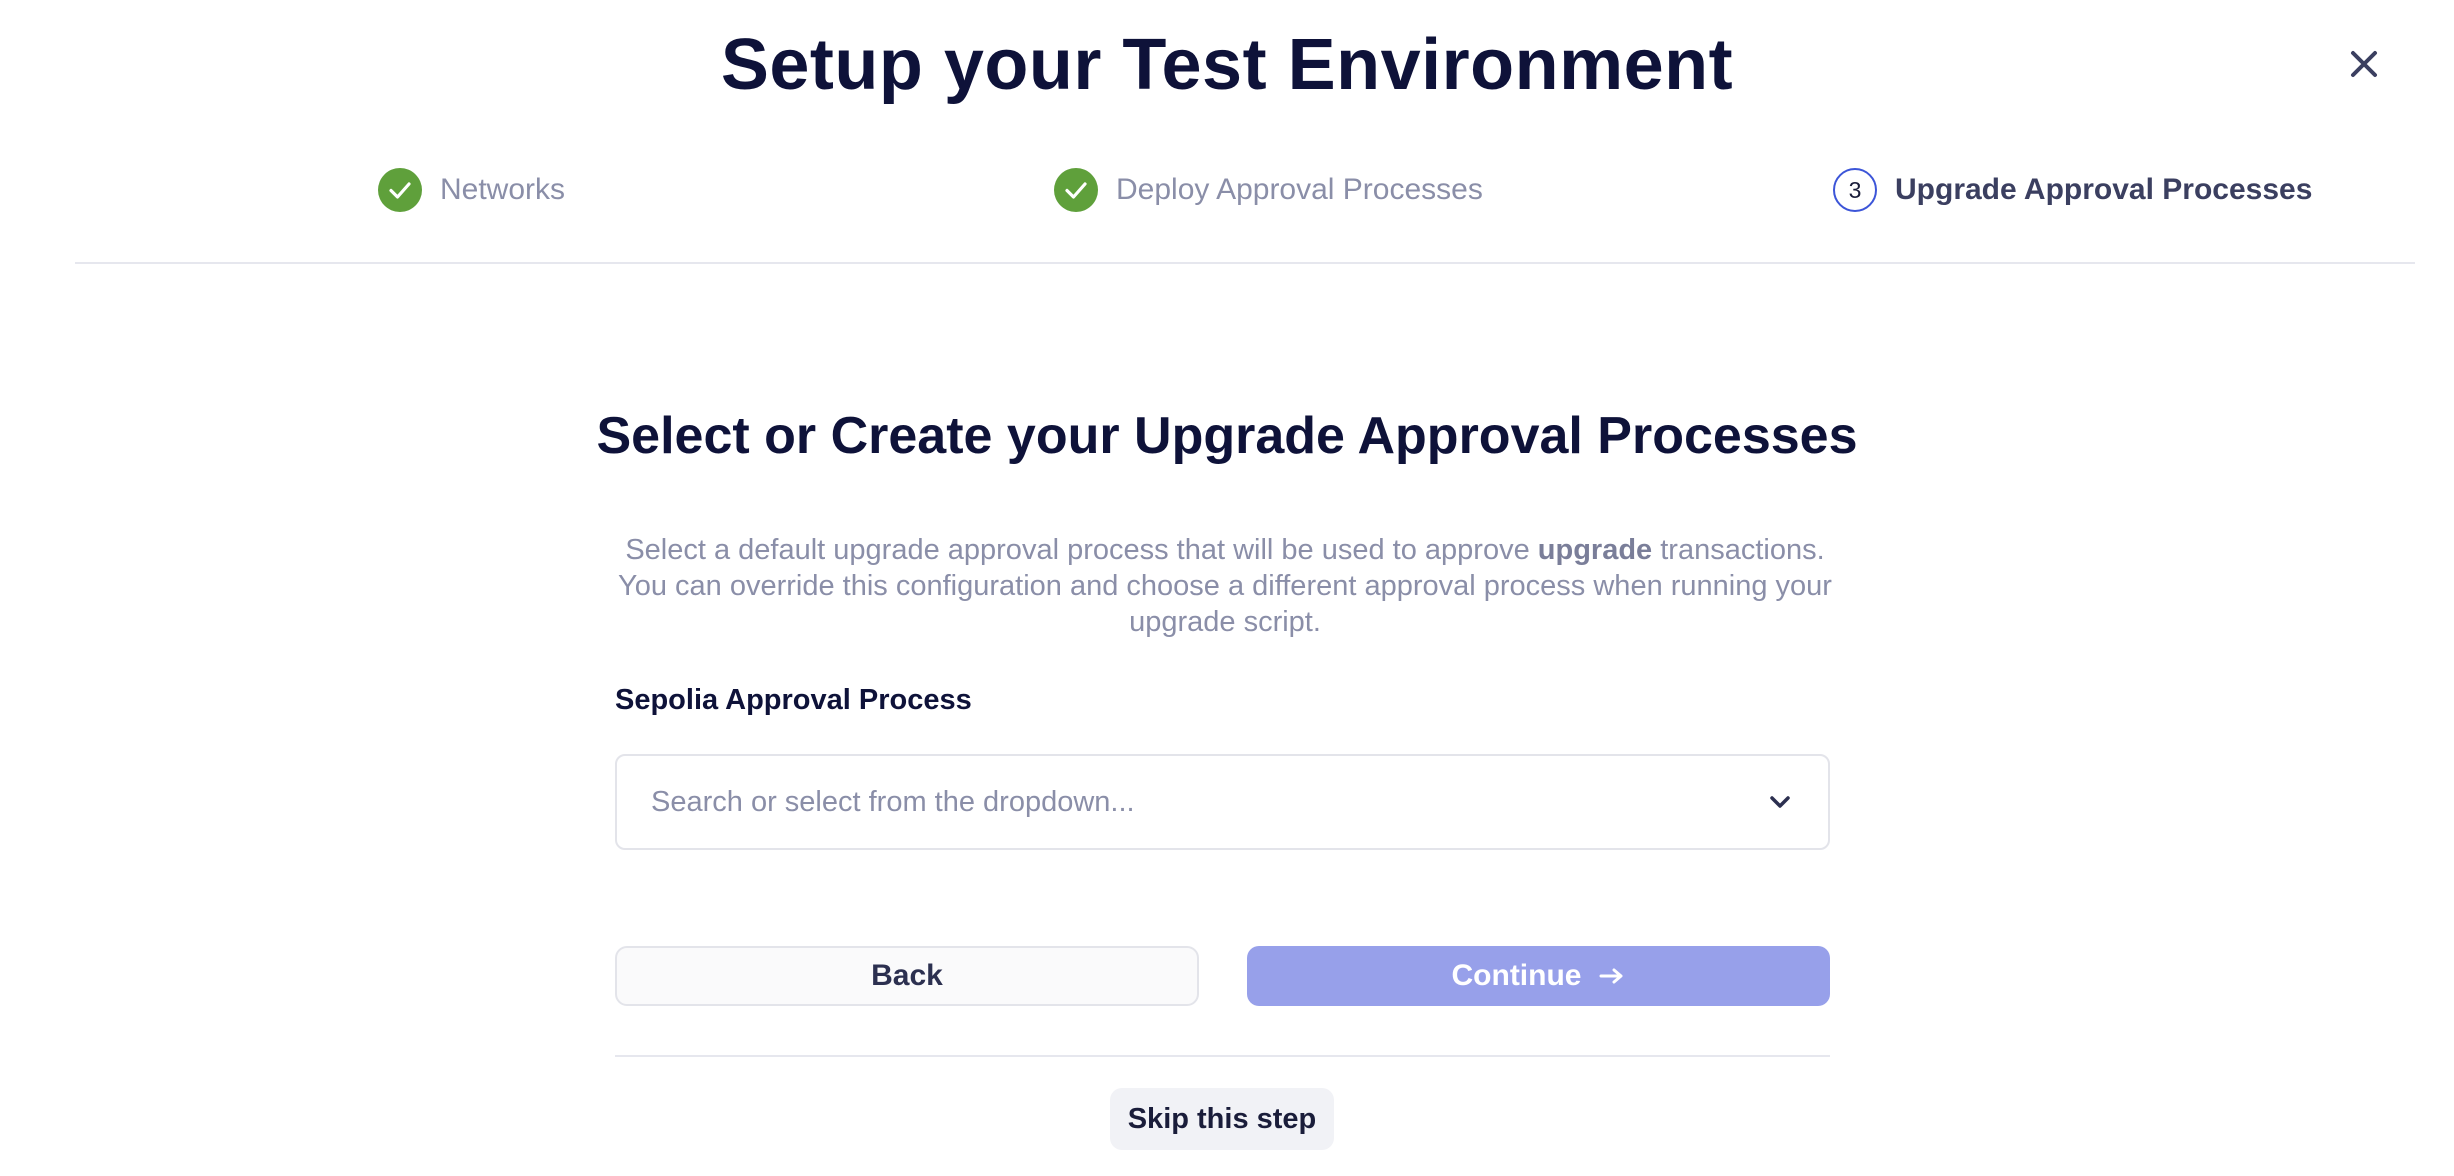 The image size is (2454, 1176). What do you see at coordinates (1780, 802) in the screenshot?
I see `chevron-down-icon` at bounding box center [1780, 802].